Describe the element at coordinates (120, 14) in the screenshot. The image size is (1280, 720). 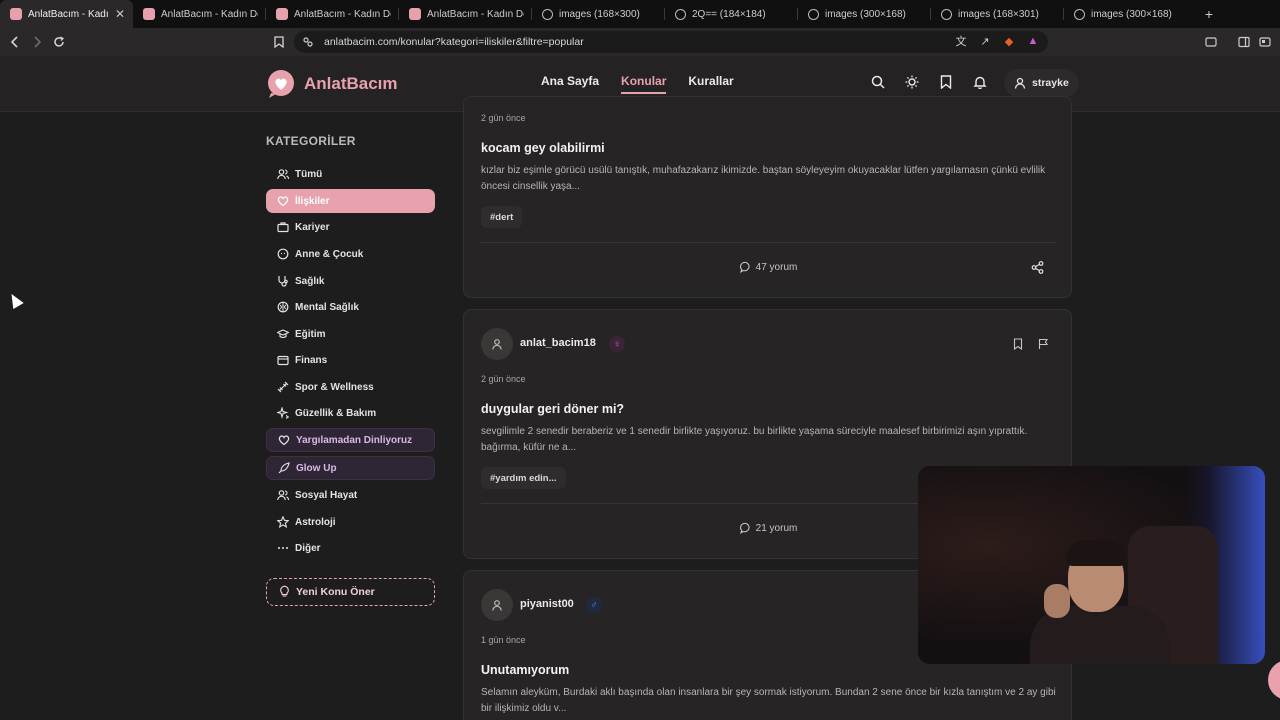
I see `close-icon: ✕` at that location.